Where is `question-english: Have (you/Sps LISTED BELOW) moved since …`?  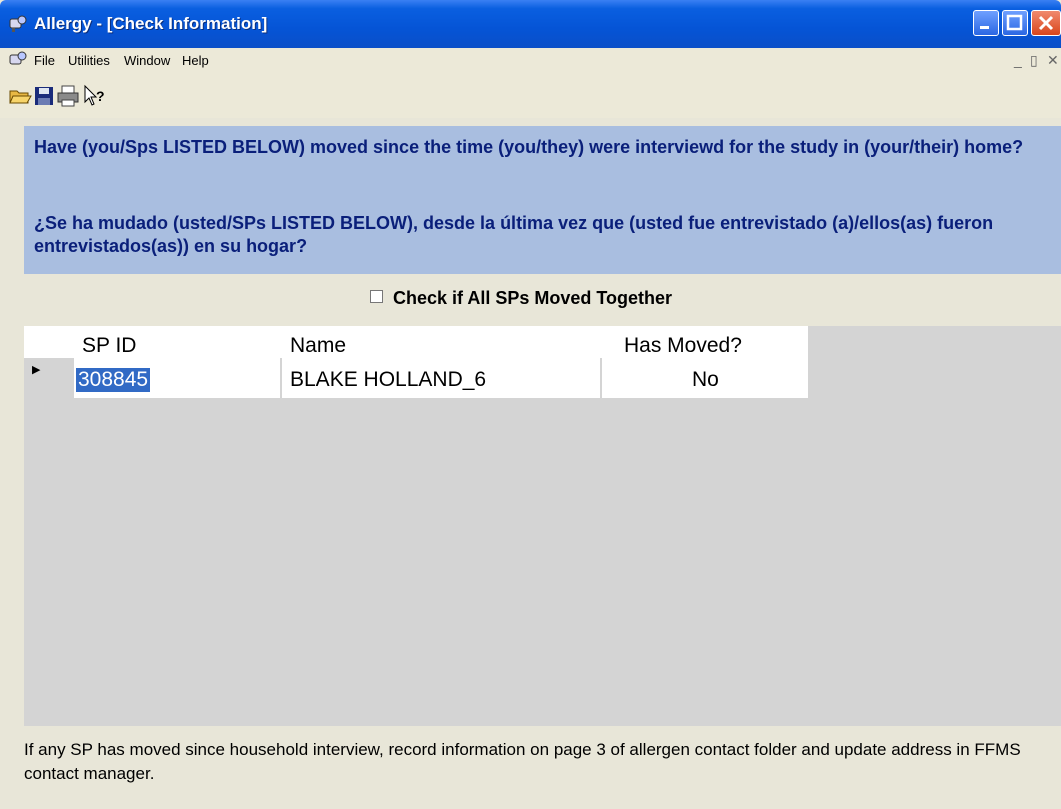 question-english: Have (you/Sps LISTED BELOW) moved since … is located at coordinates (529, 147).